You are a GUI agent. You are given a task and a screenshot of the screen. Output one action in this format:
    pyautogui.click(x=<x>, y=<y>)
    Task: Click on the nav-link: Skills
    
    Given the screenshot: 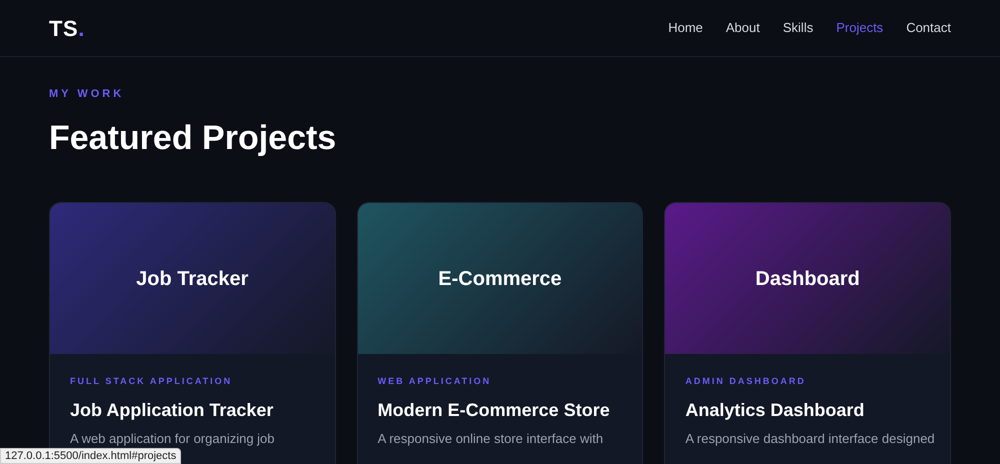 What is the action you would take?
    pyautogui.click(x=798, y=28)
    